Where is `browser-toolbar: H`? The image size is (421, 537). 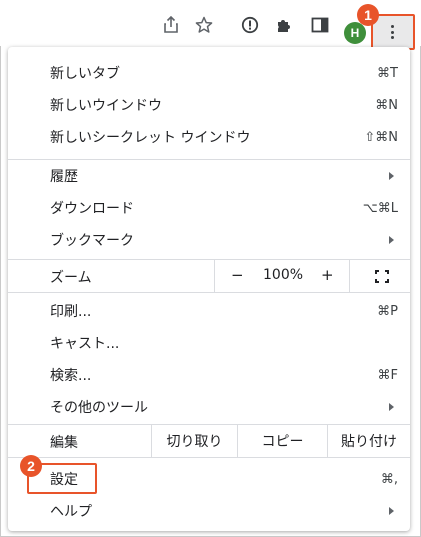 browser-toolbar: H is located at coordinates (210, 25).